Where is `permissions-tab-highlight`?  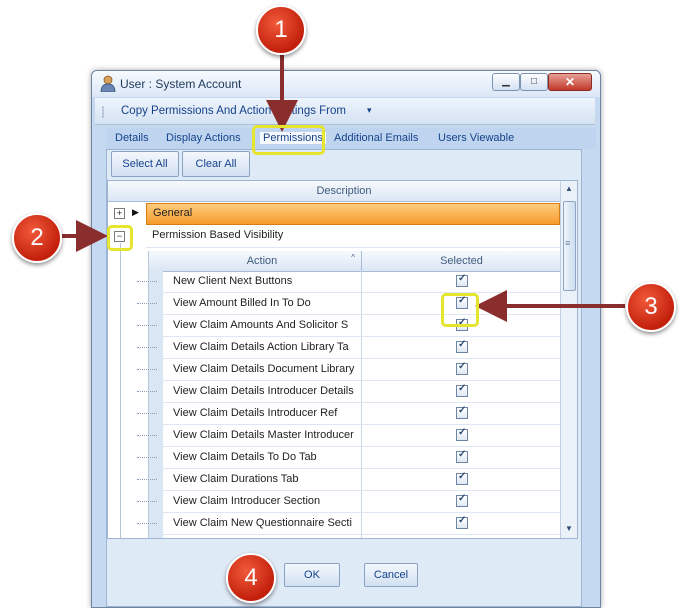
permissions-tab-highlight is located at coordinates (288, 140).